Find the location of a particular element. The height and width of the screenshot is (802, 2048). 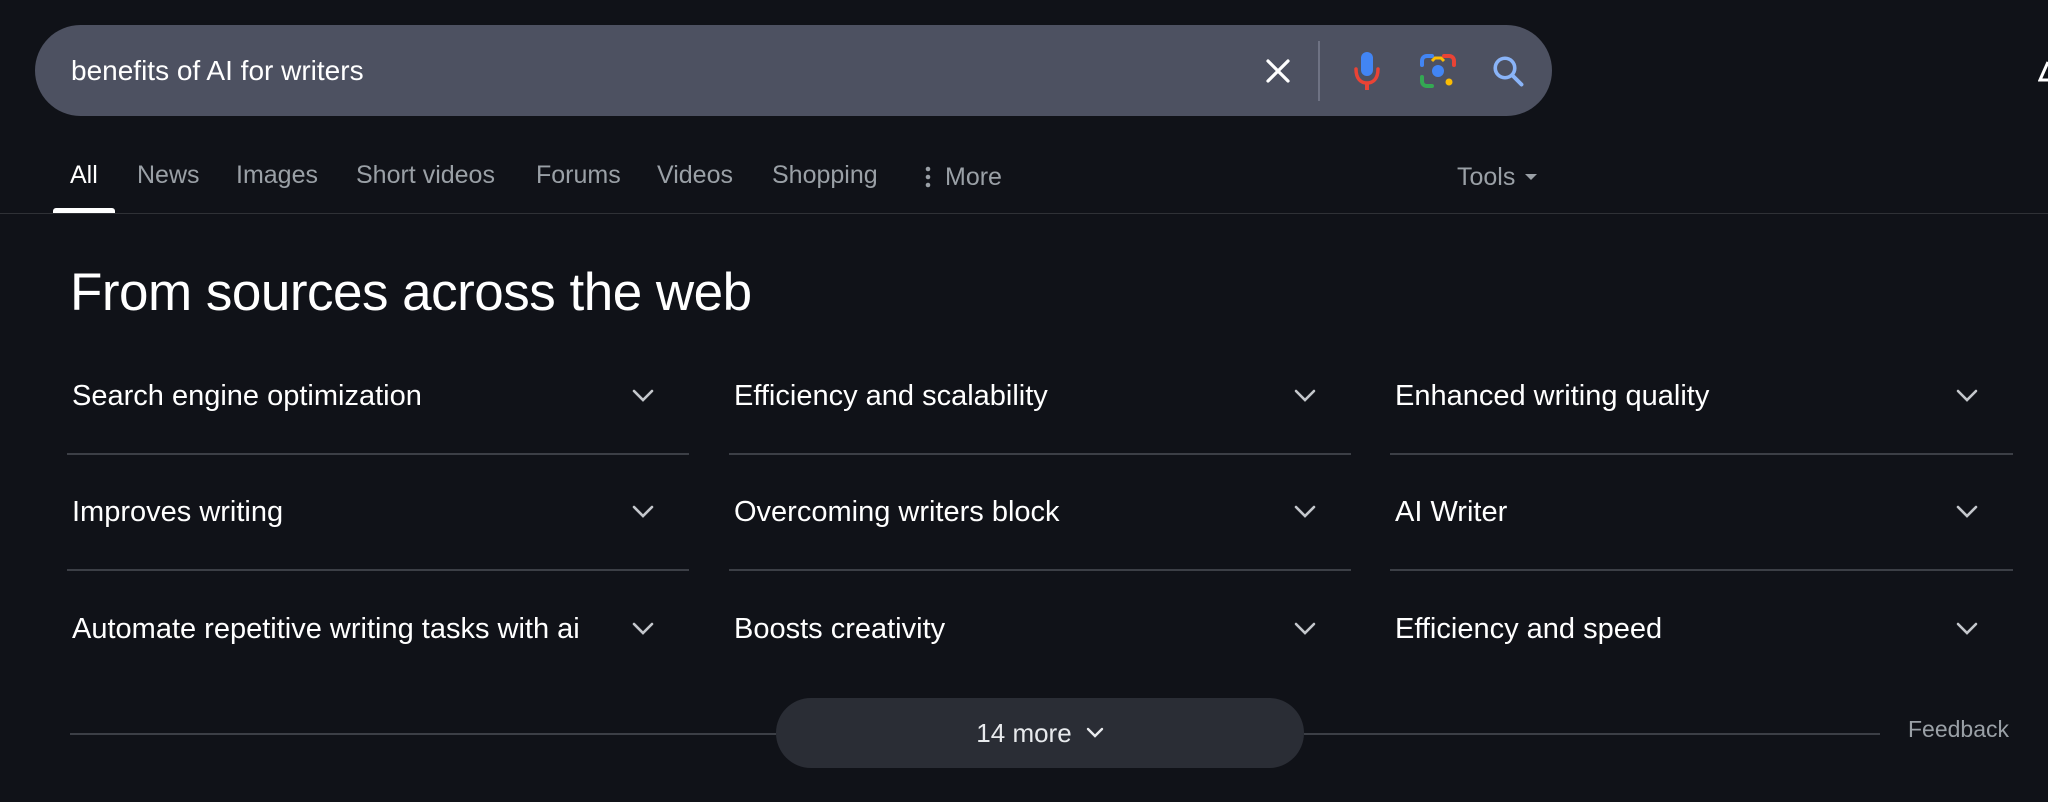

list-item-label: Improves writing is located at coordinates (178, 511).